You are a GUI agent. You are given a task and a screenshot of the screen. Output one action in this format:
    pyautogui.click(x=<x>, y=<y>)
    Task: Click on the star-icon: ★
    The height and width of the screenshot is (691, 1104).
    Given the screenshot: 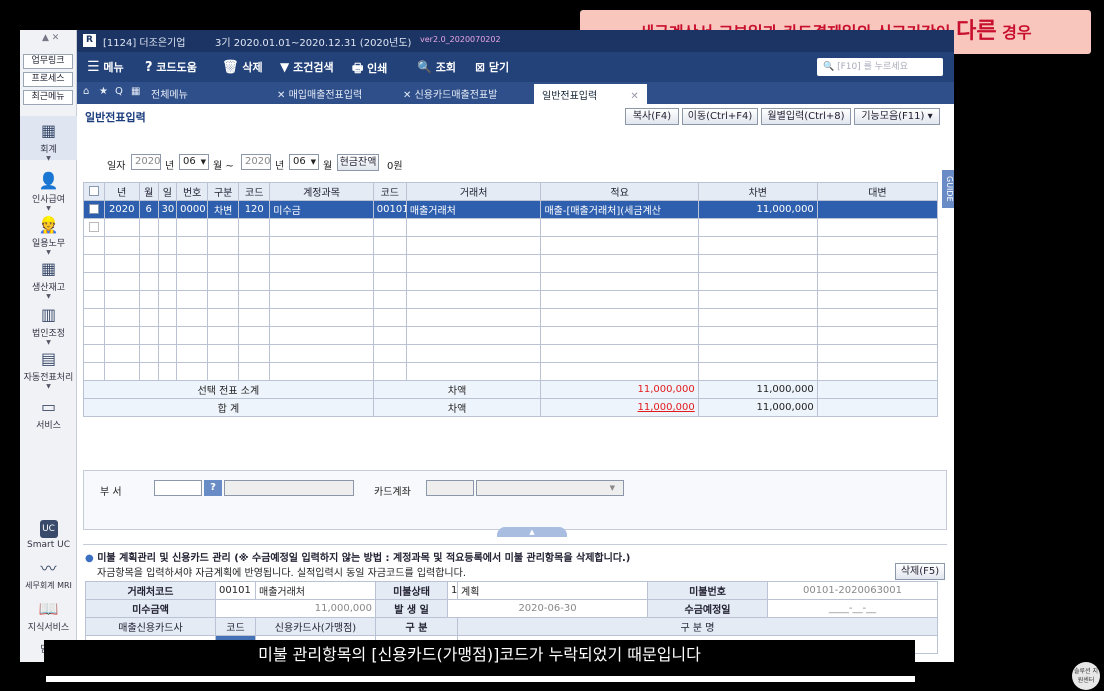 What is the action you would take?
    pyautogui.click(x=103, y=91)
    